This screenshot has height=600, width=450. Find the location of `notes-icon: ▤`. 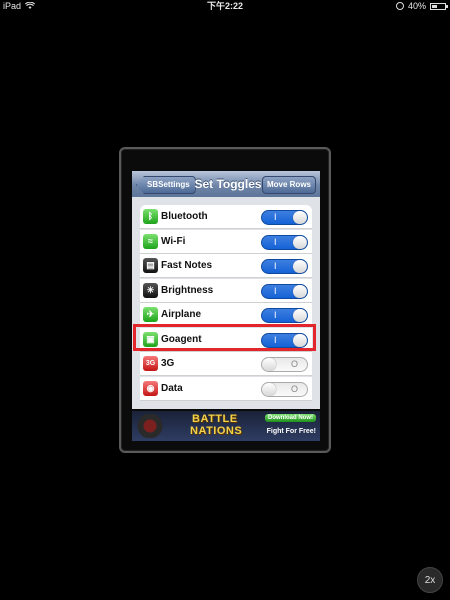

notes-icon: ▤ is located at coordinates (150, 265).